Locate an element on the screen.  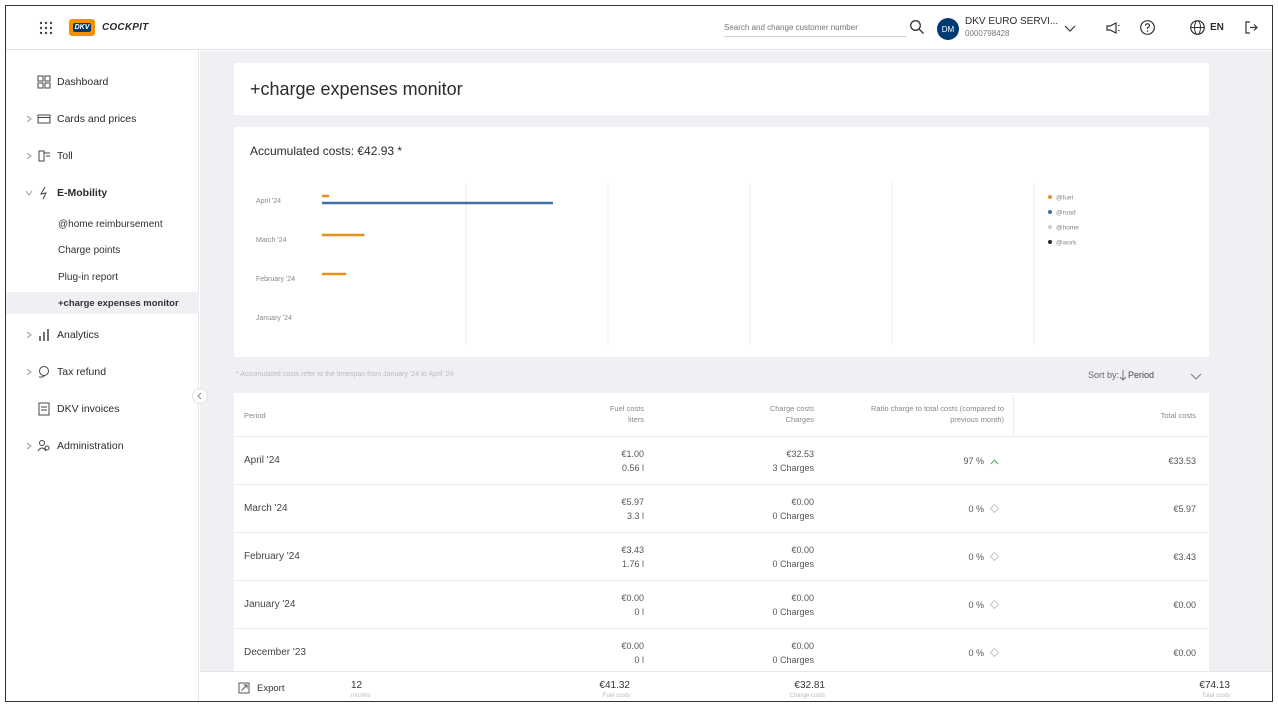
card-icon is located at coordinates (44, 119).